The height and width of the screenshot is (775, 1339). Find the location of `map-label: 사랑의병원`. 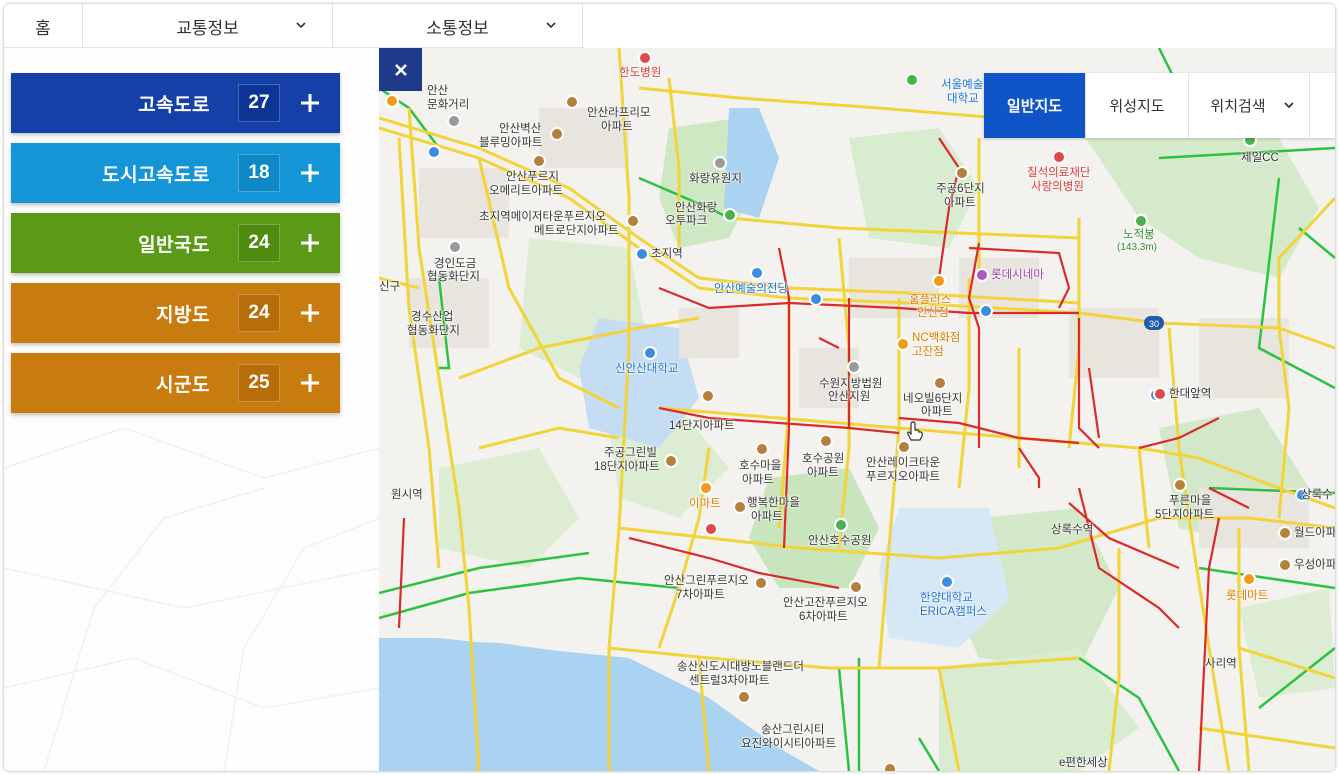

map-label: 사랑의병원 is located at coordinates (1057, 187).